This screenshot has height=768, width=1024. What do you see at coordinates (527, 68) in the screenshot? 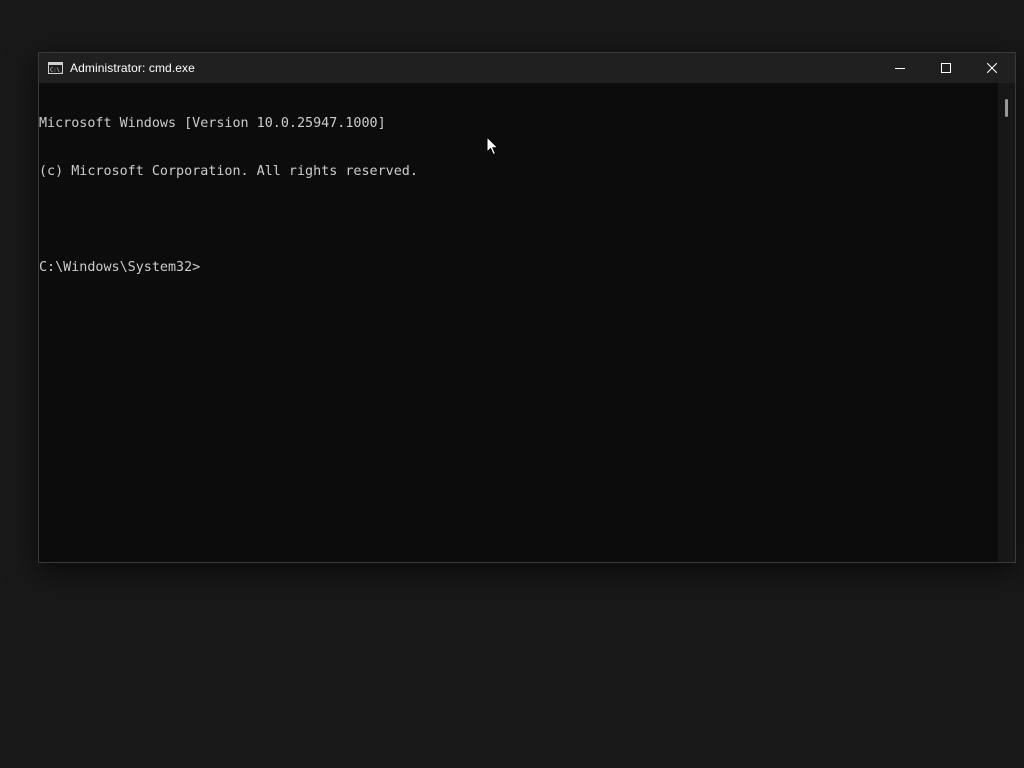
I see `title-bar: C:\_ Administrator: cmd.exe` at bounding box center [527, 68].